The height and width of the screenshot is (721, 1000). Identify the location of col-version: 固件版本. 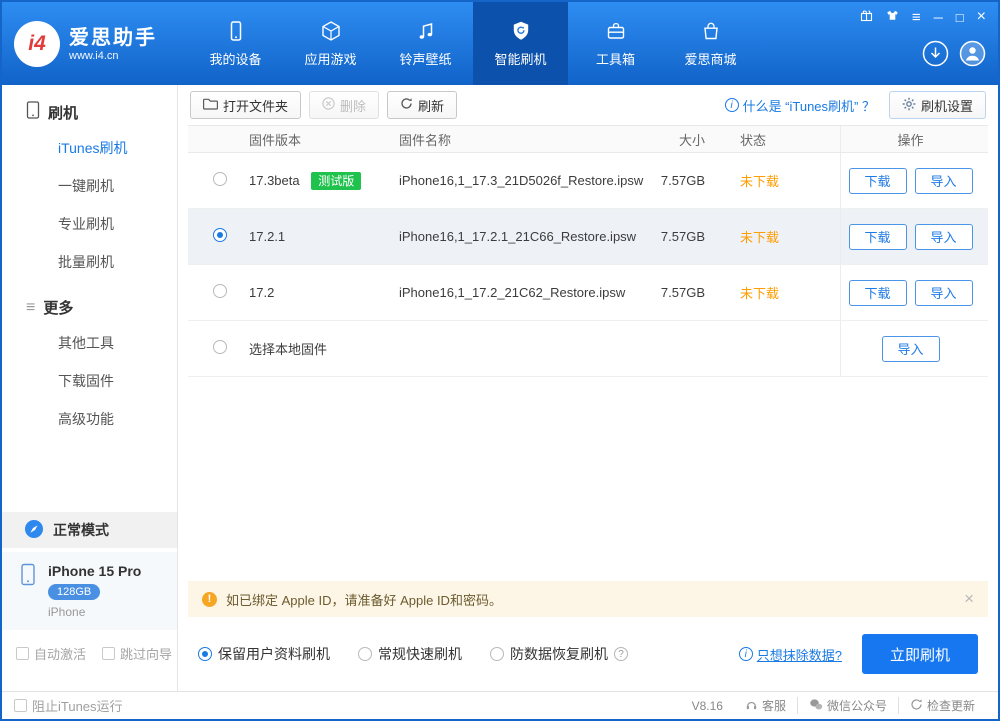
(275, 140).